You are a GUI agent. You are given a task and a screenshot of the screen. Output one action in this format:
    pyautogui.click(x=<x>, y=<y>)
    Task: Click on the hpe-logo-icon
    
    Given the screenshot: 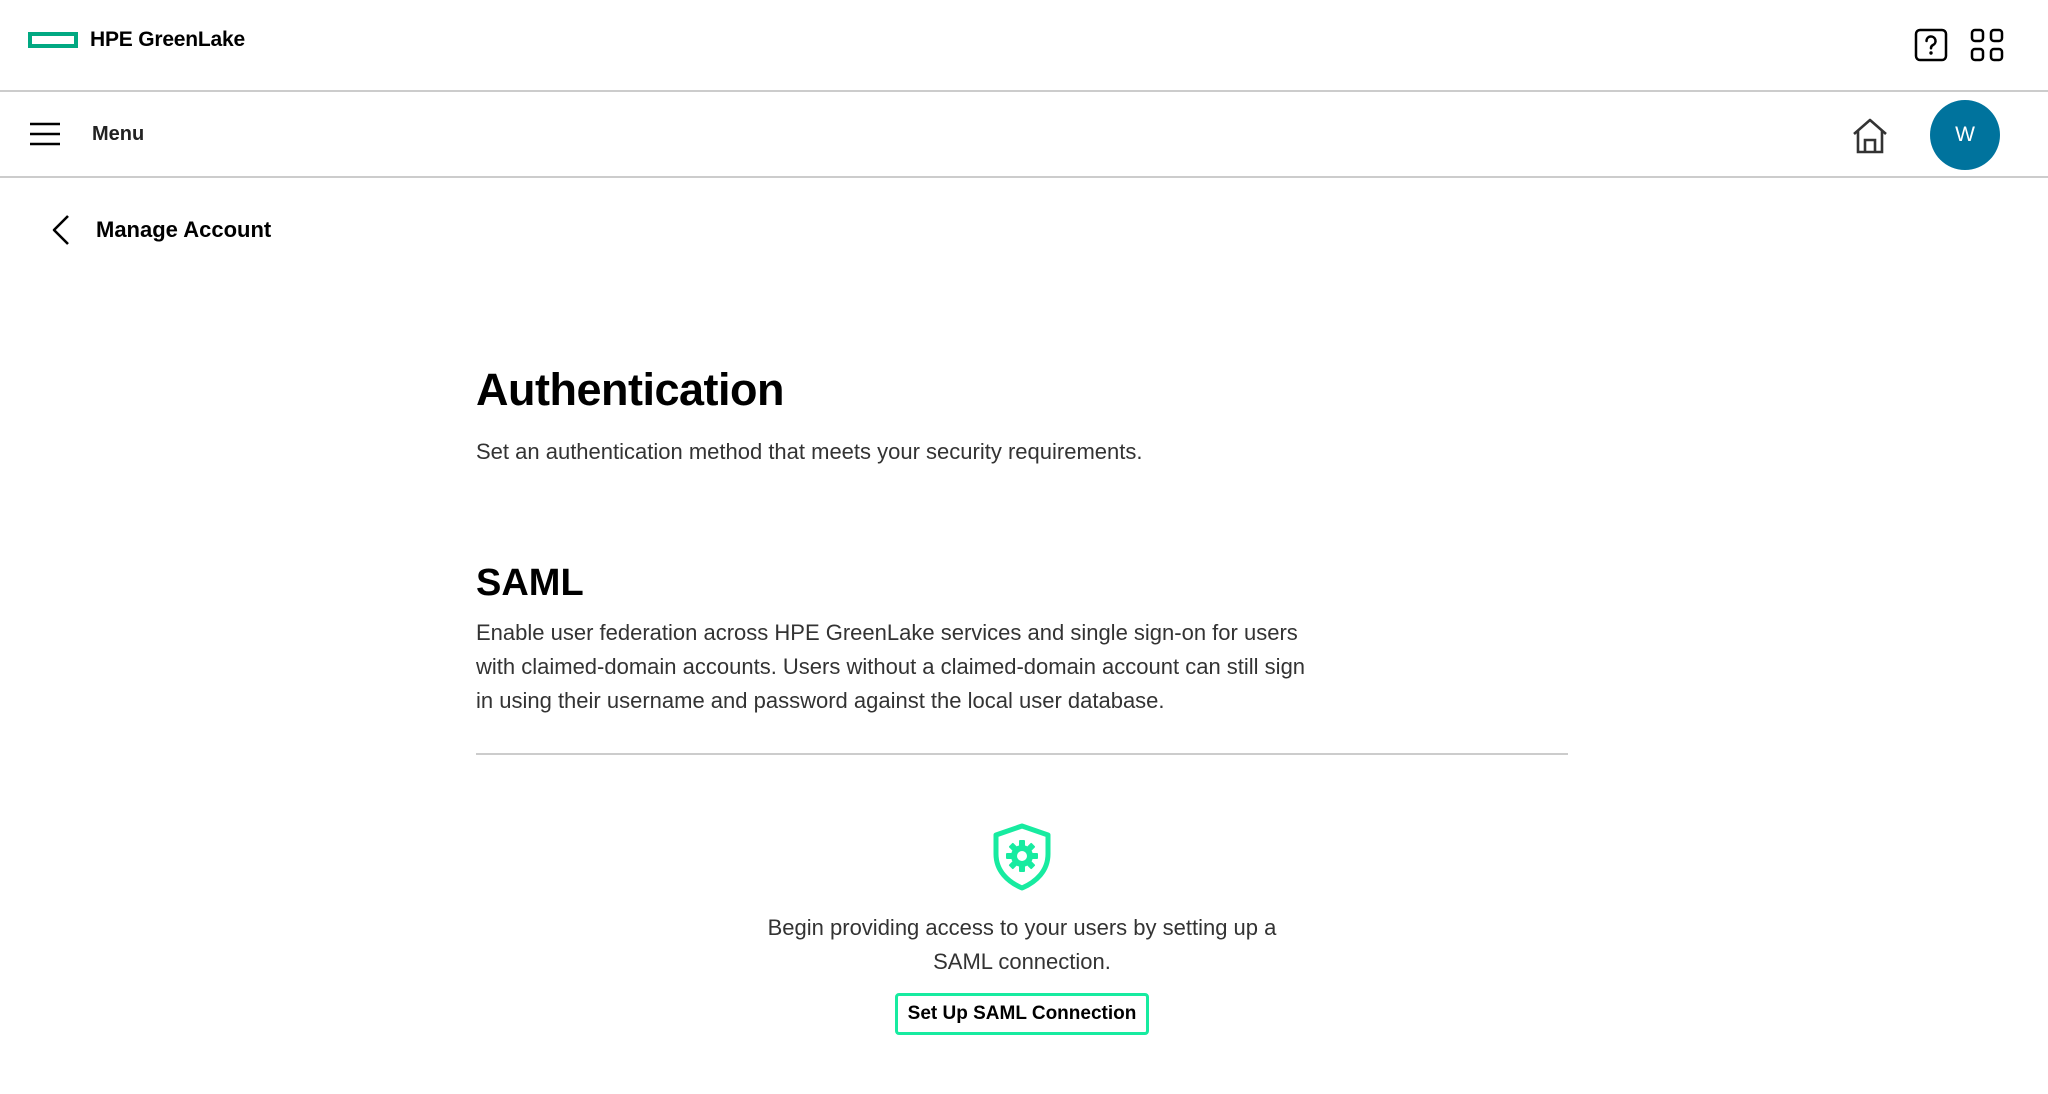 What is the action you would take?
    pyautogui.click(x=53, y=40)
    